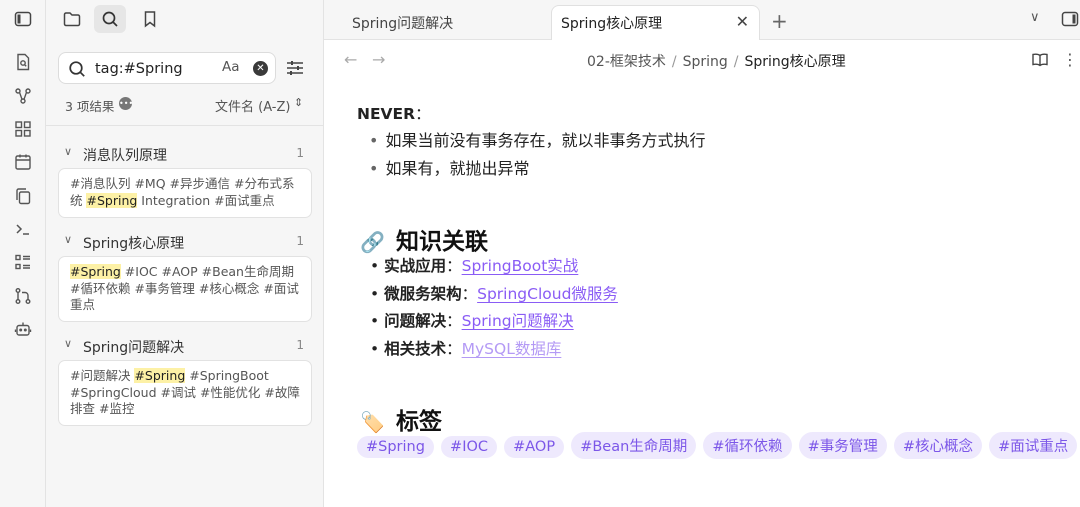 Image resolution: width=1080 pixels, height=507 pixels. I want to click on internal-link: SpringCloud微服务, so click(547, 294).